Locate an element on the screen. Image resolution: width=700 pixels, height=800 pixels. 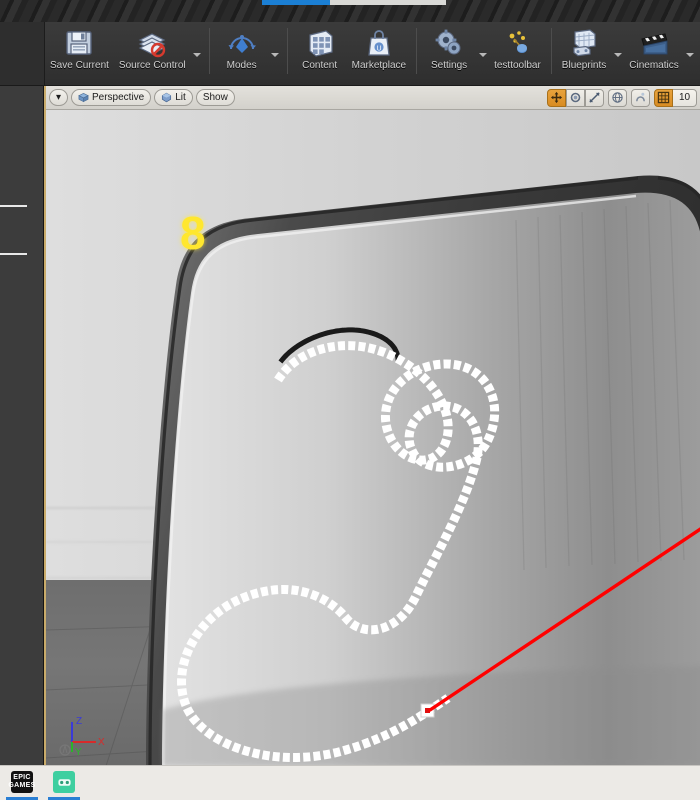
toolbar-button-marketplace: U Marketplace is located at coordinates (379, 53).